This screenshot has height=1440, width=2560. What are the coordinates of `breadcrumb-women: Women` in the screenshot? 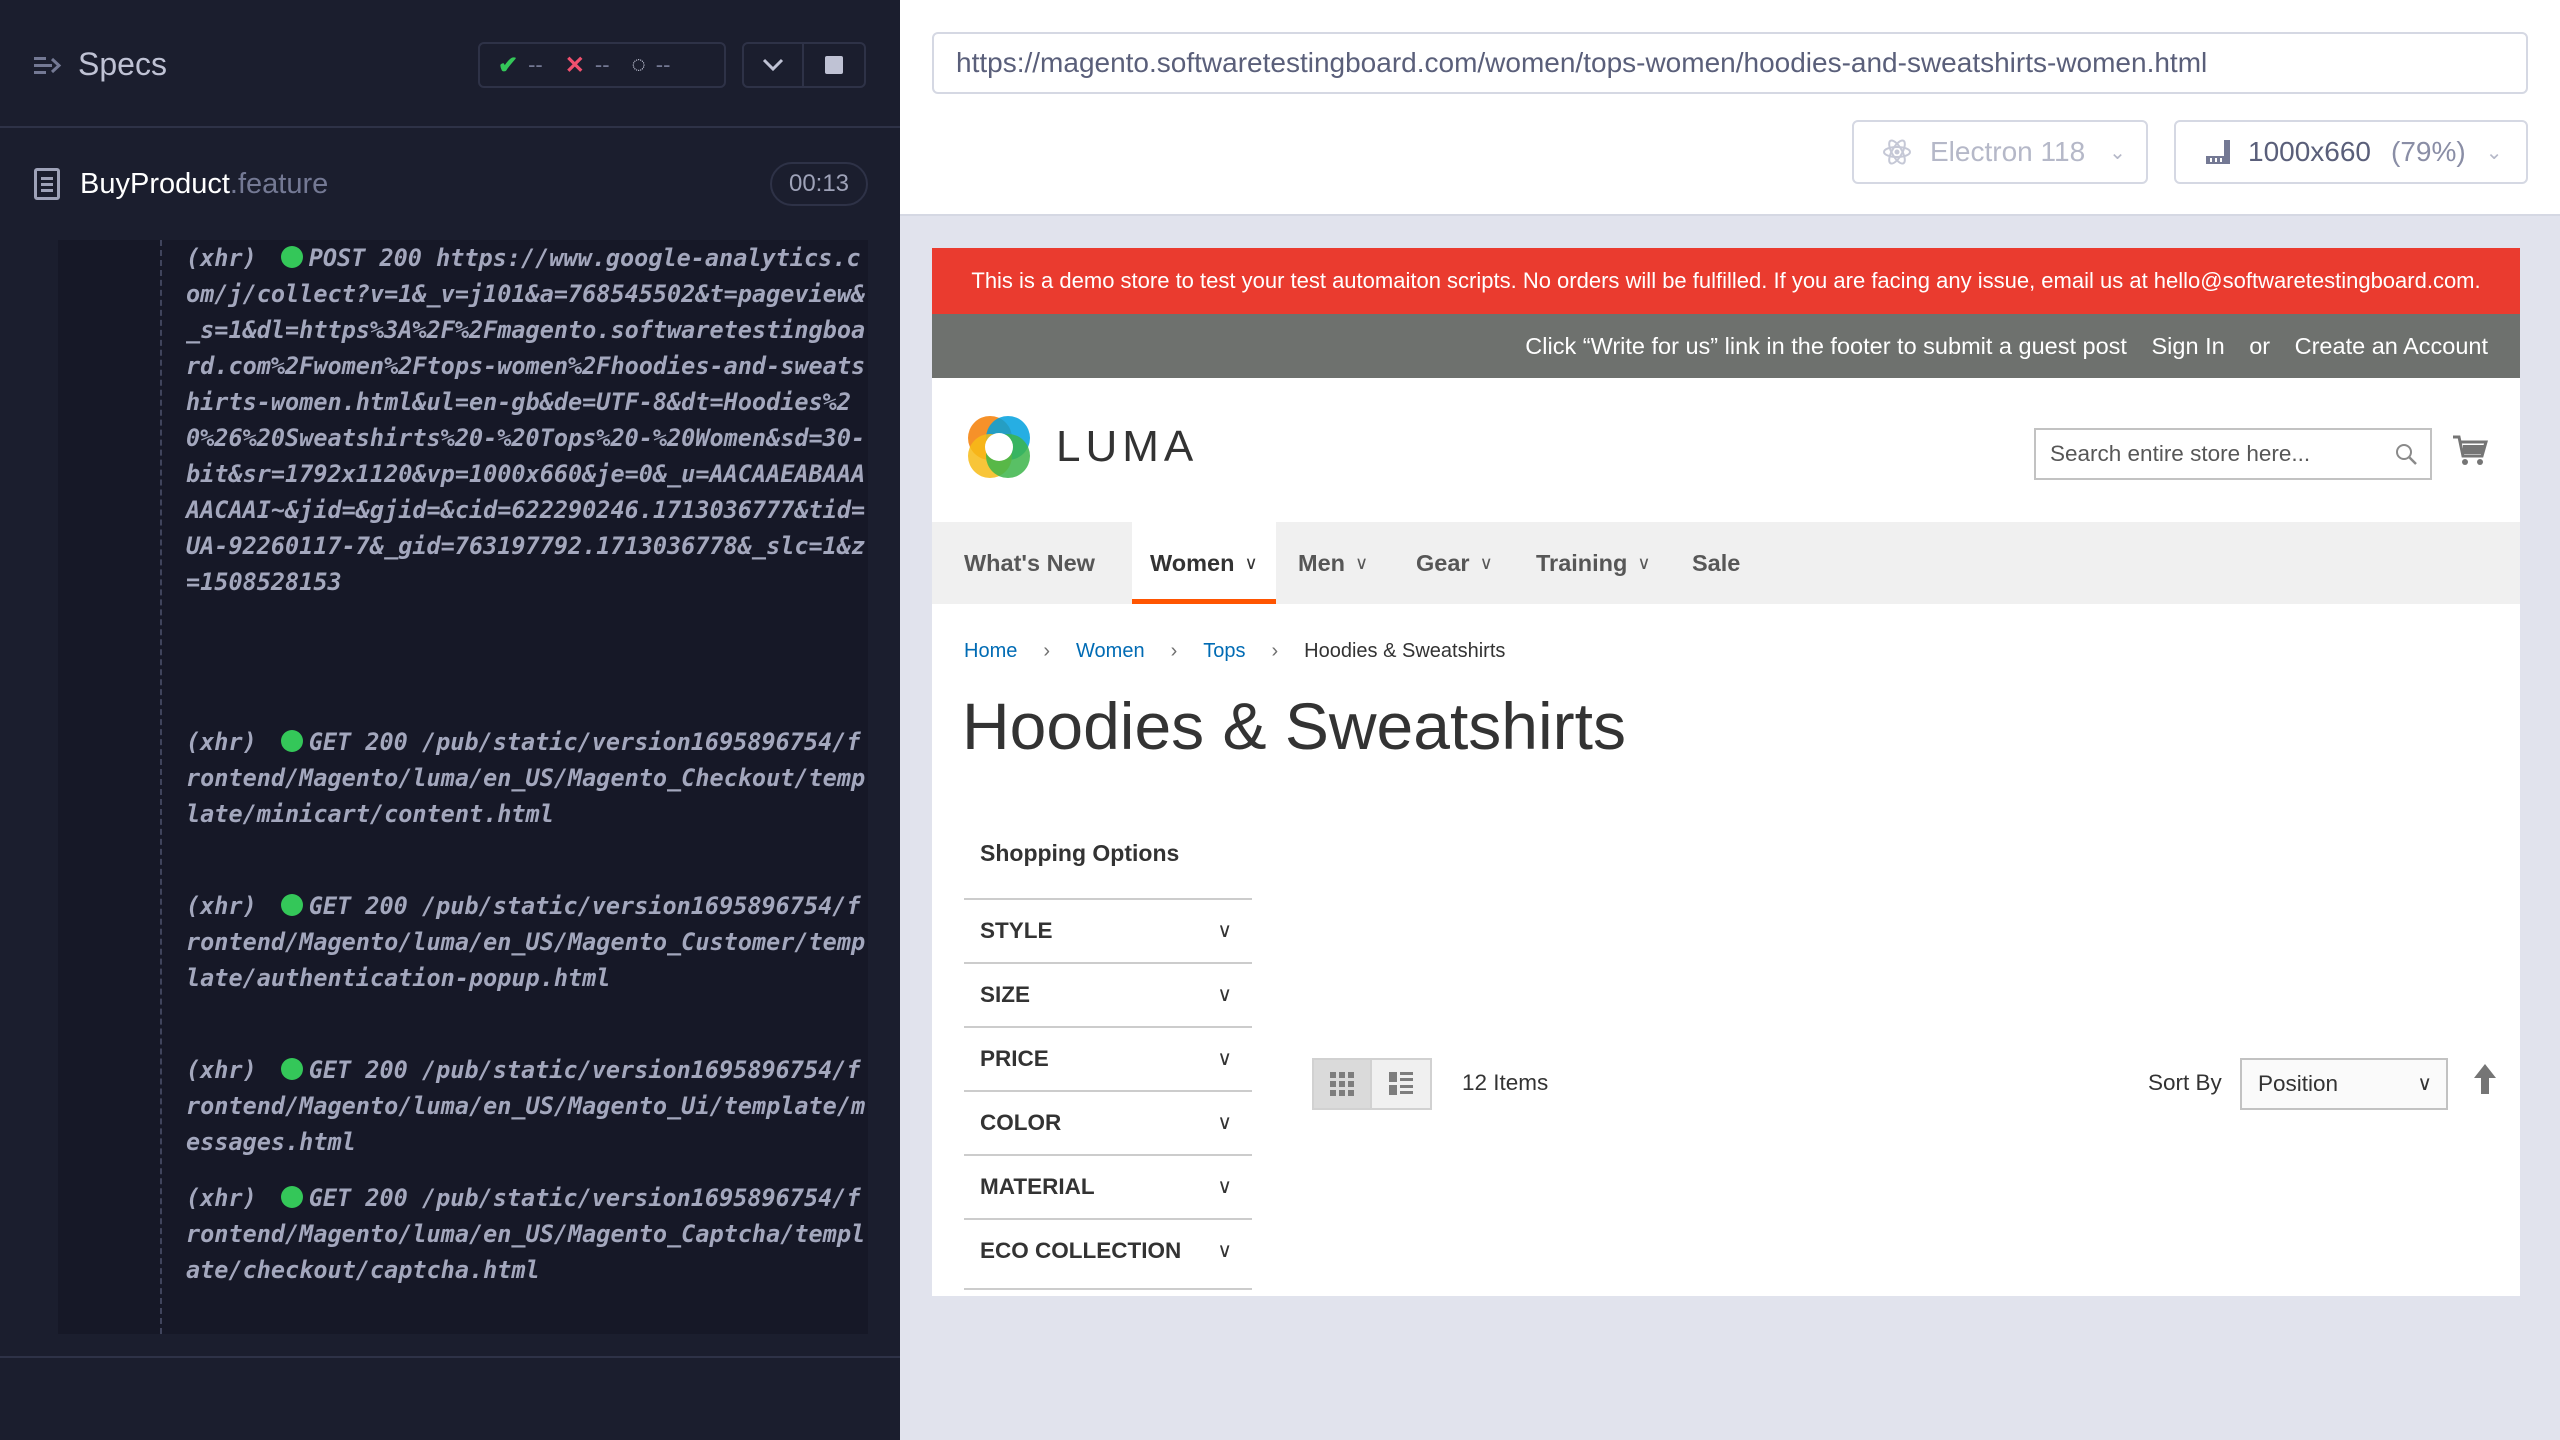 It's located at (1110, 651).